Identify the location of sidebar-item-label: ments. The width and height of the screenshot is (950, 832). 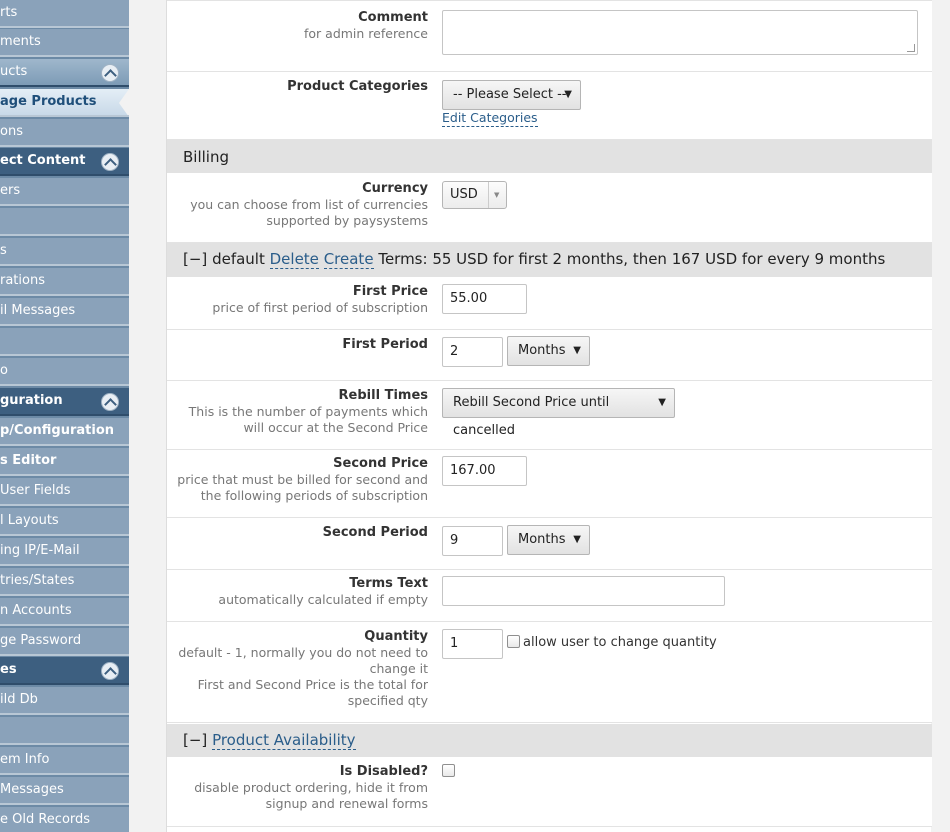
(20, 41).